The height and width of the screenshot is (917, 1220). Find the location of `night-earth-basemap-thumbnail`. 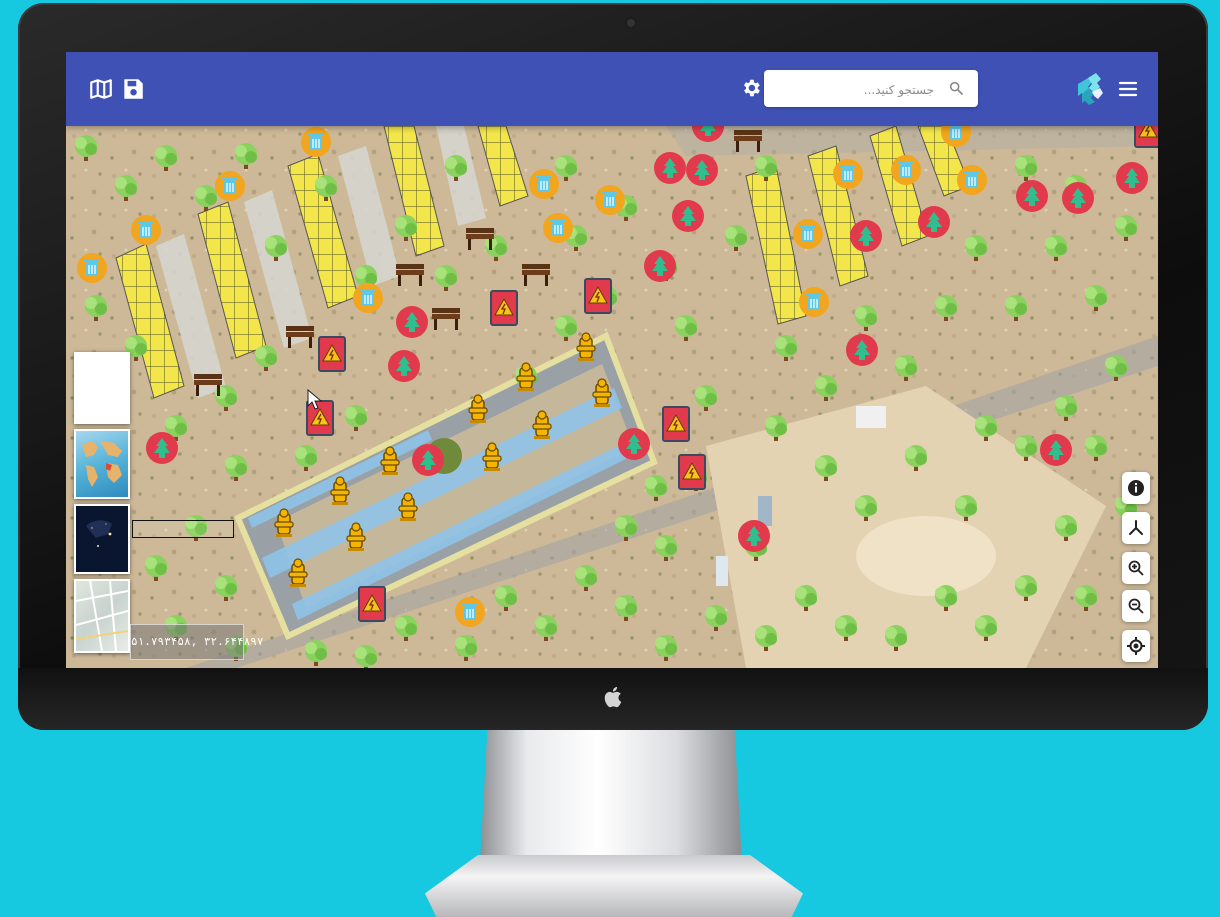

night-earth-basemap-thumbnail is located at coordinates (102, 539).